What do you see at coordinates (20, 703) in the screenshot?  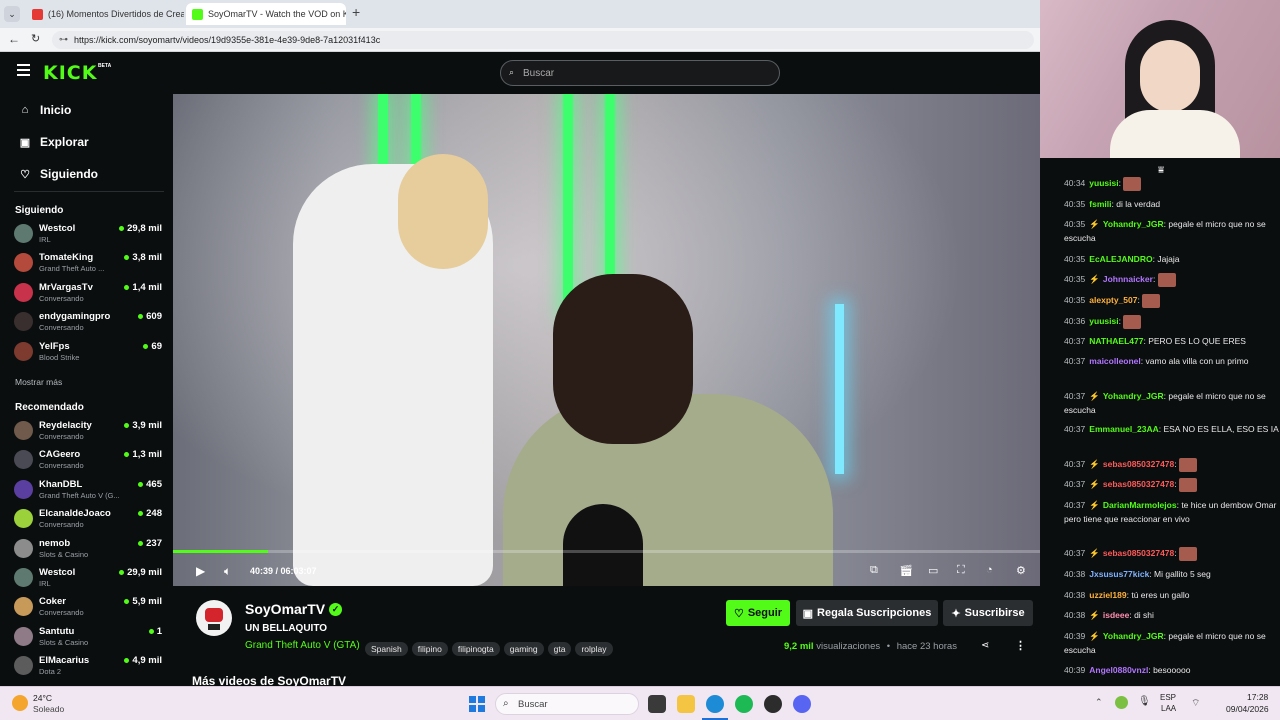 I see `weather-icon` at bounding box center [20, 703].